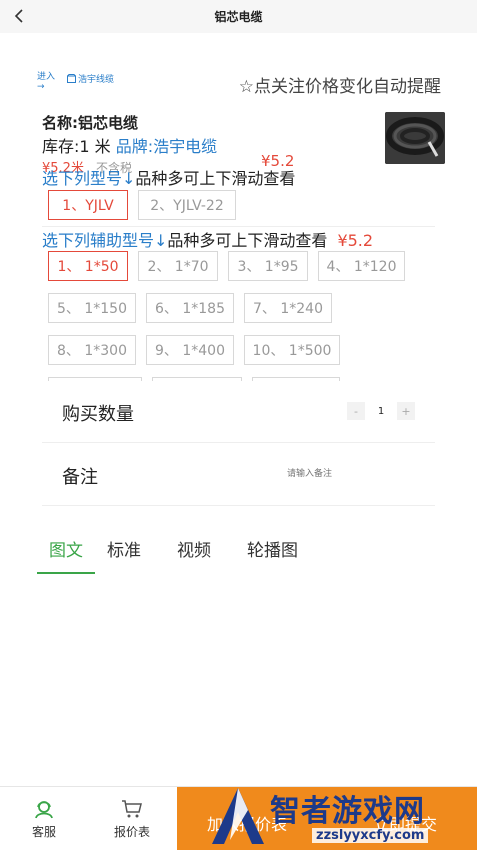 The image size is (477, 850). I want to click on increment-button: +, so click(406, 411).